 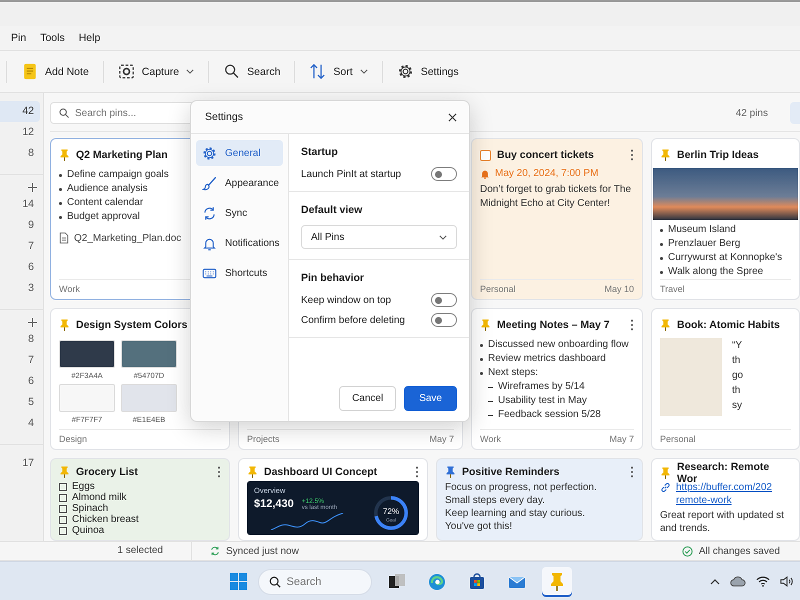 I want to click on note-text: Small steps every day., so click(x=495, y=500).